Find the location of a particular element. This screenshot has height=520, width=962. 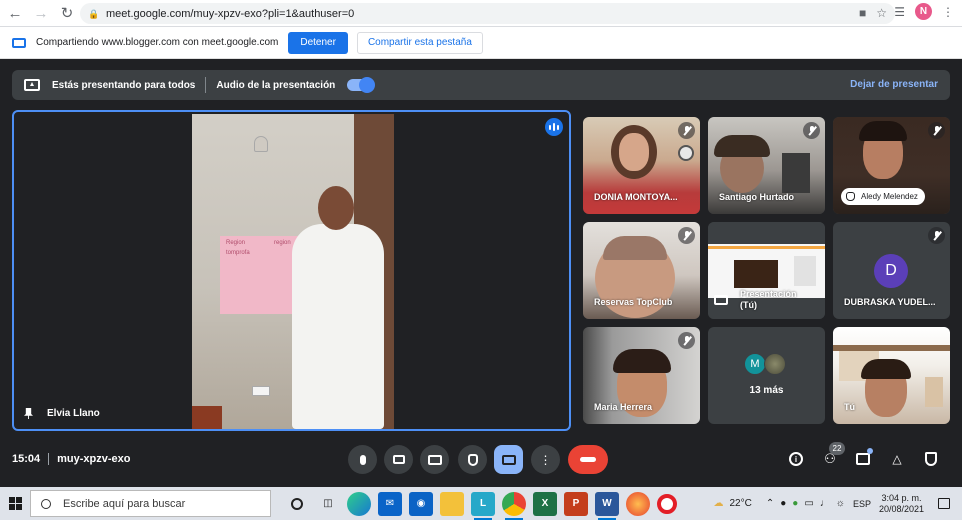

camera-button is located at coordinates (398, 459).